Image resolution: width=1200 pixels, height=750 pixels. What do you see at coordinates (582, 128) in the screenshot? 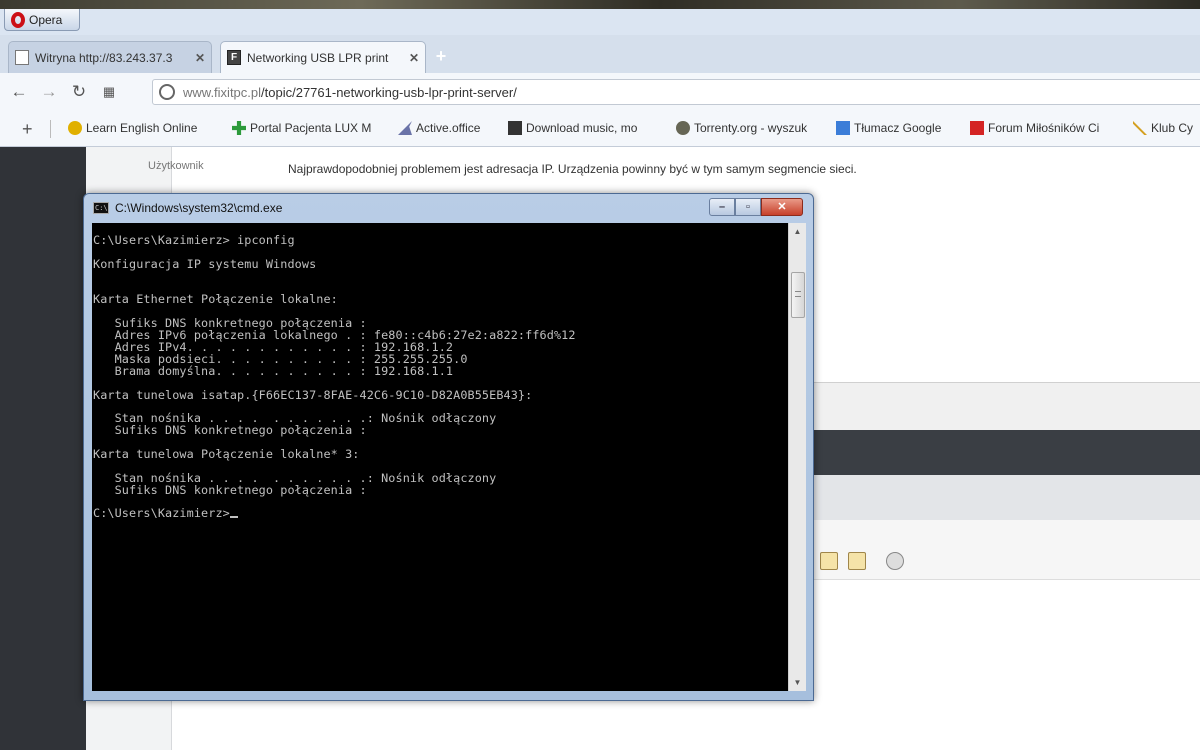
I see `bookmark-label: Download music, mo` at bounding box center [582, 128].